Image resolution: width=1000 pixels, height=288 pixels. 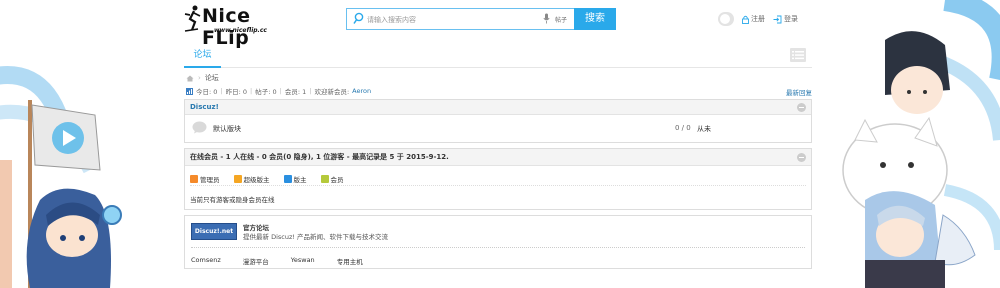 I want to click on stat-yesterday: 昨日: 0, so click(x=236, y=92).